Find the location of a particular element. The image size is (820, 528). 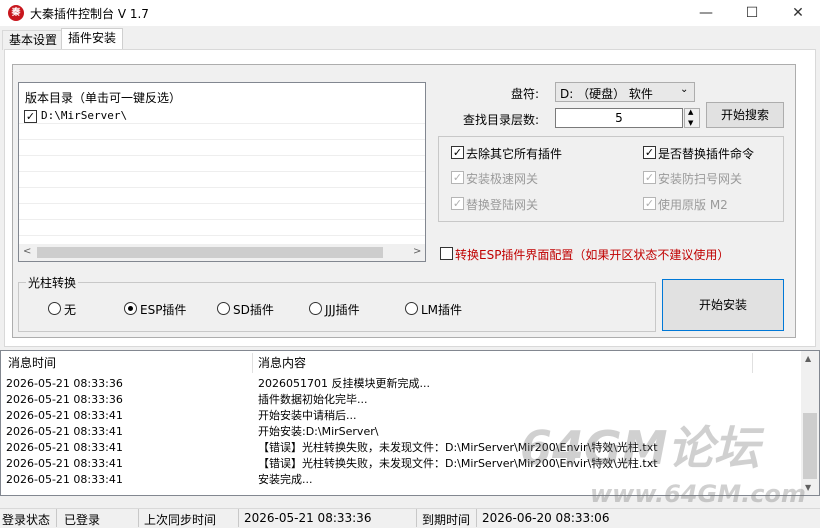

start-install-button: 开始安装 is located at coordinates (723, 305).